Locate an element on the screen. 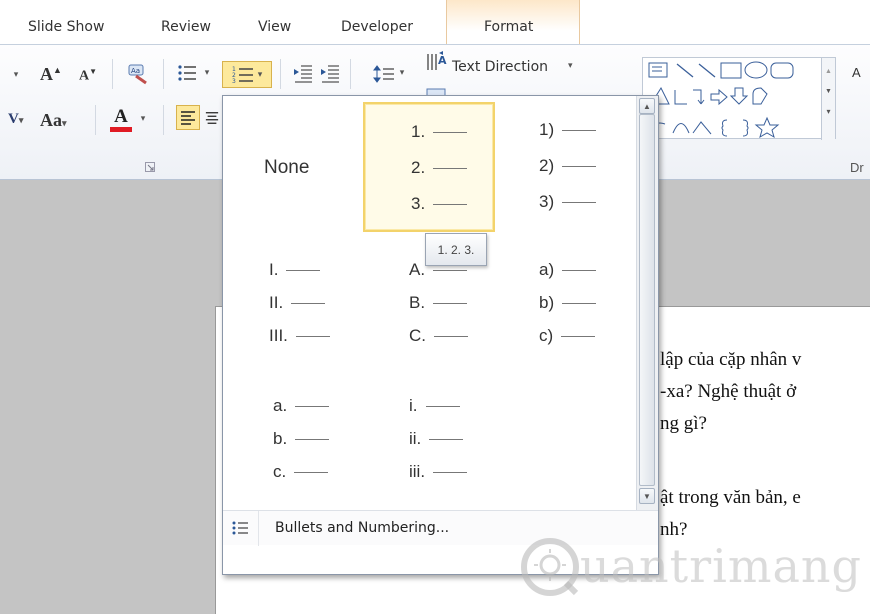 Image resolution: width=870 pixels, height=614 pixels. number-label: 1) is located at coordinates (547, 129).